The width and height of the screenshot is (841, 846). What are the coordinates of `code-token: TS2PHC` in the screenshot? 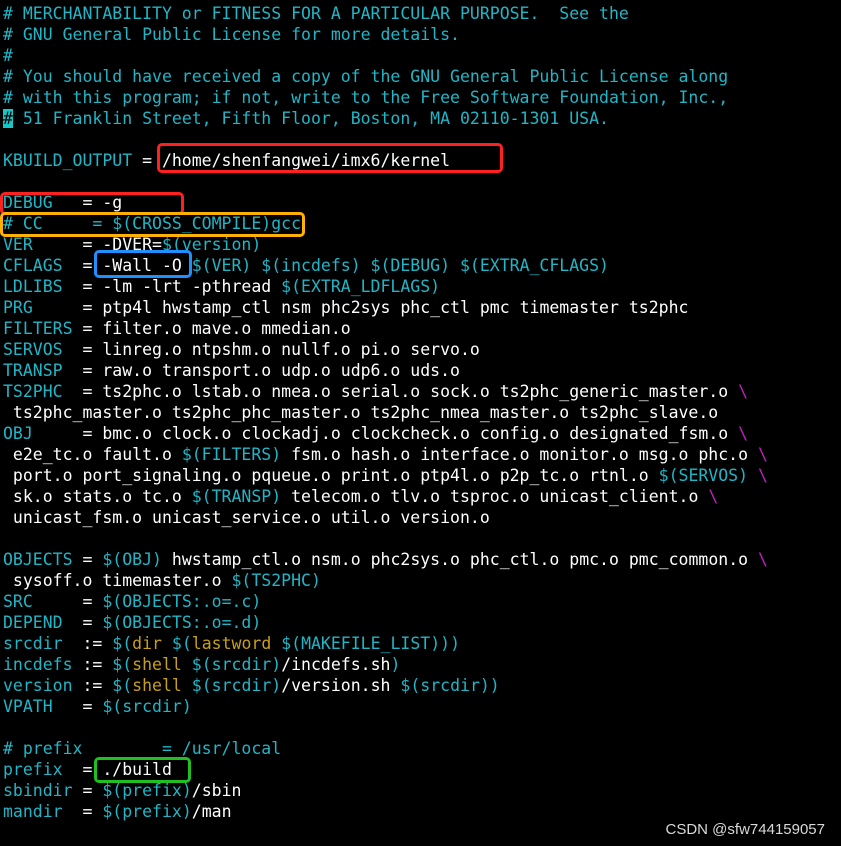 It's located at (33, 391).